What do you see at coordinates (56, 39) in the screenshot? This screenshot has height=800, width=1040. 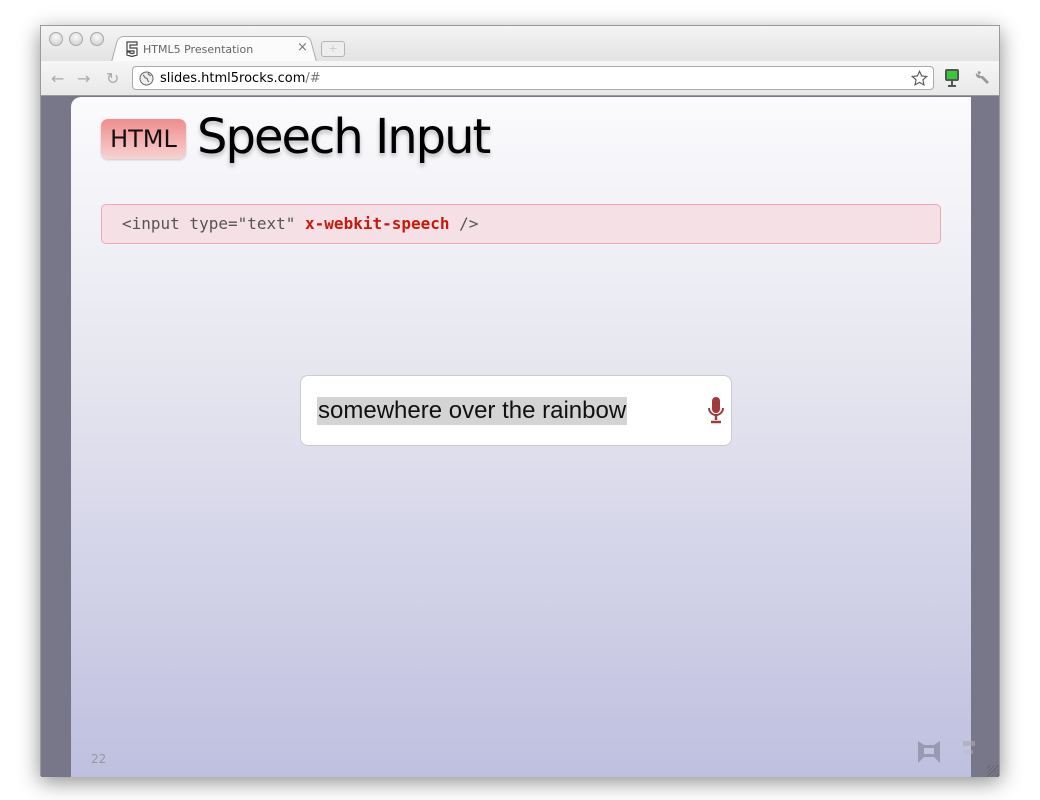 I see `close-window-button` at bounding box center [56, 39].